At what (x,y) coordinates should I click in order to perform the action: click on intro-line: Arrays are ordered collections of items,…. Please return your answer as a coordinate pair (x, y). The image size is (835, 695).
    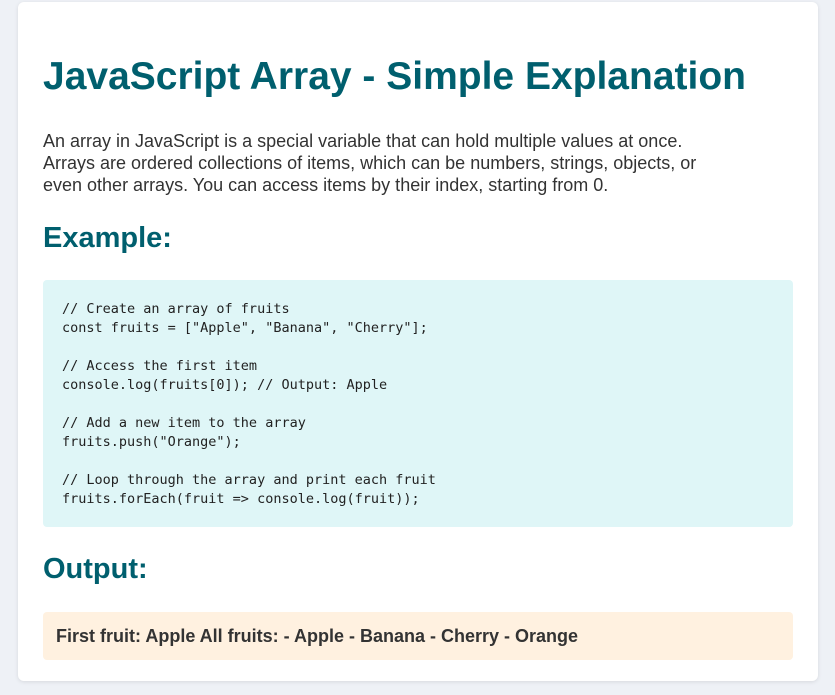
    Looking at the image, I should click on (370, 163).